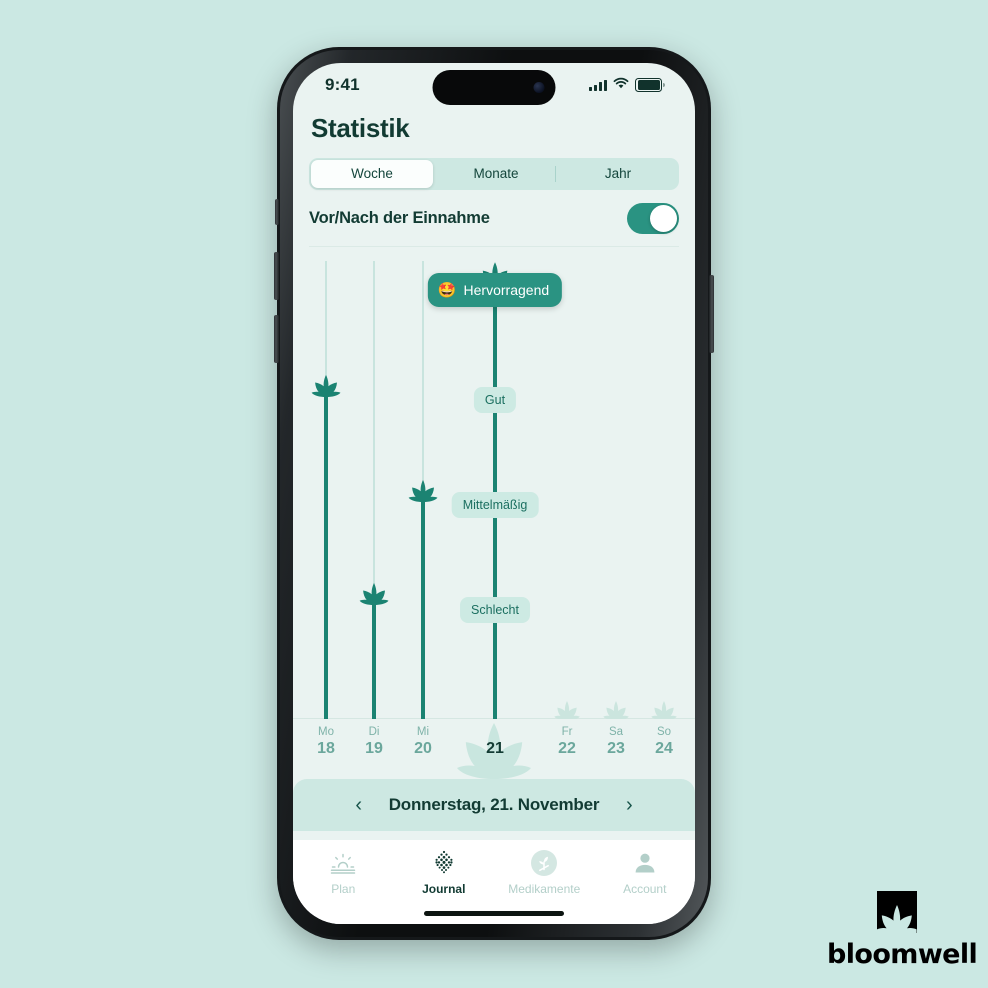 The width and height of the screenshot is (988, 988). What do you see at coordinates (342, 84) in the screenshot?
I see `status-clock: 9:41` at bounding box center [342, 84].